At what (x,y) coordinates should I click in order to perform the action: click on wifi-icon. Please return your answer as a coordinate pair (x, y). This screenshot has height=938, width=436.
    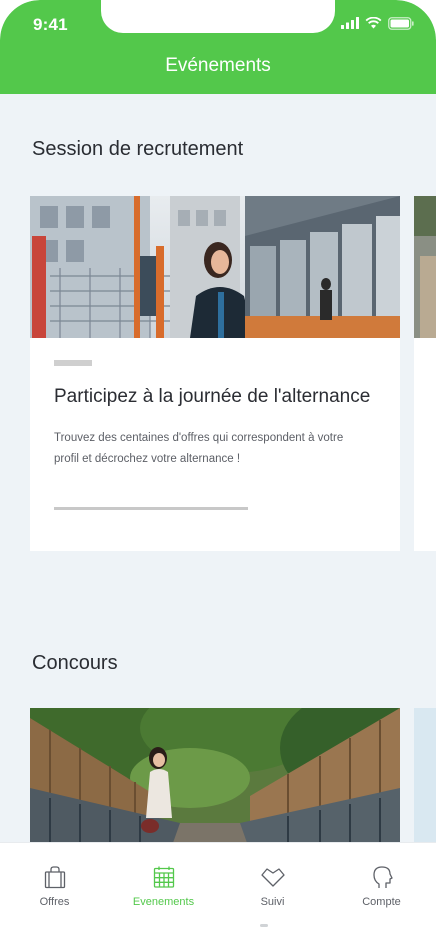
    Looking at the image, I should click on (373, 23).